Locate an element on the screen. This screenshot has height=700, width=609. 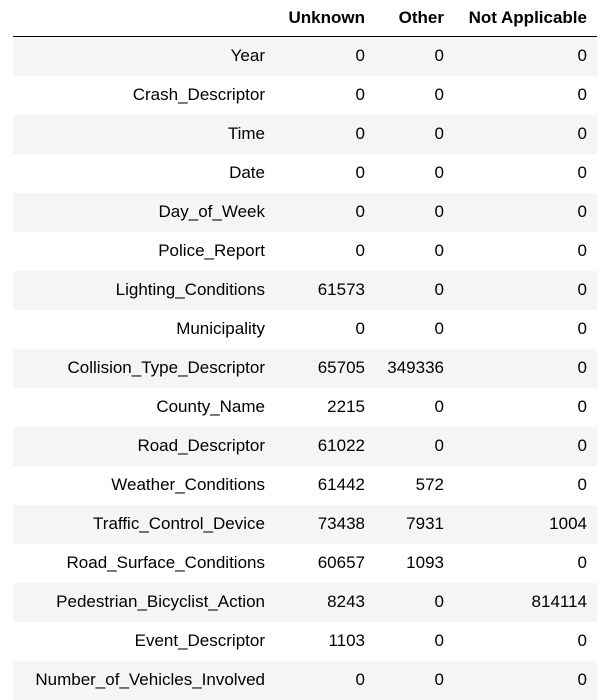
row-label: Crash_Descriptor is located at coordinates (198, 94).